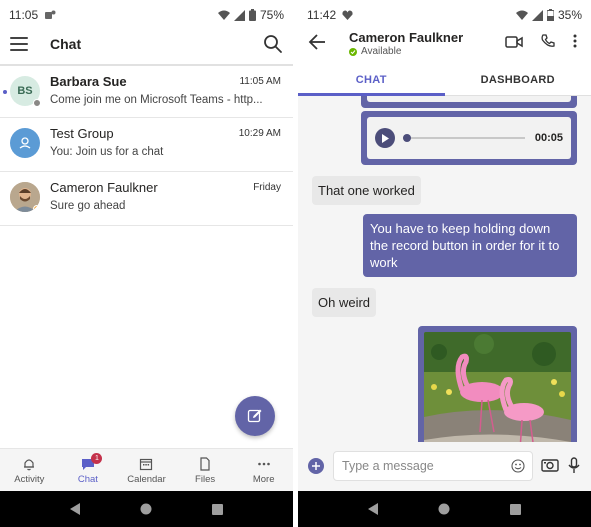 The image size is (591, 527). Describe the element at coordinates (444, 46) in the screenshot. I see `conversation-header: Cameron Faulkner Available` at that location.